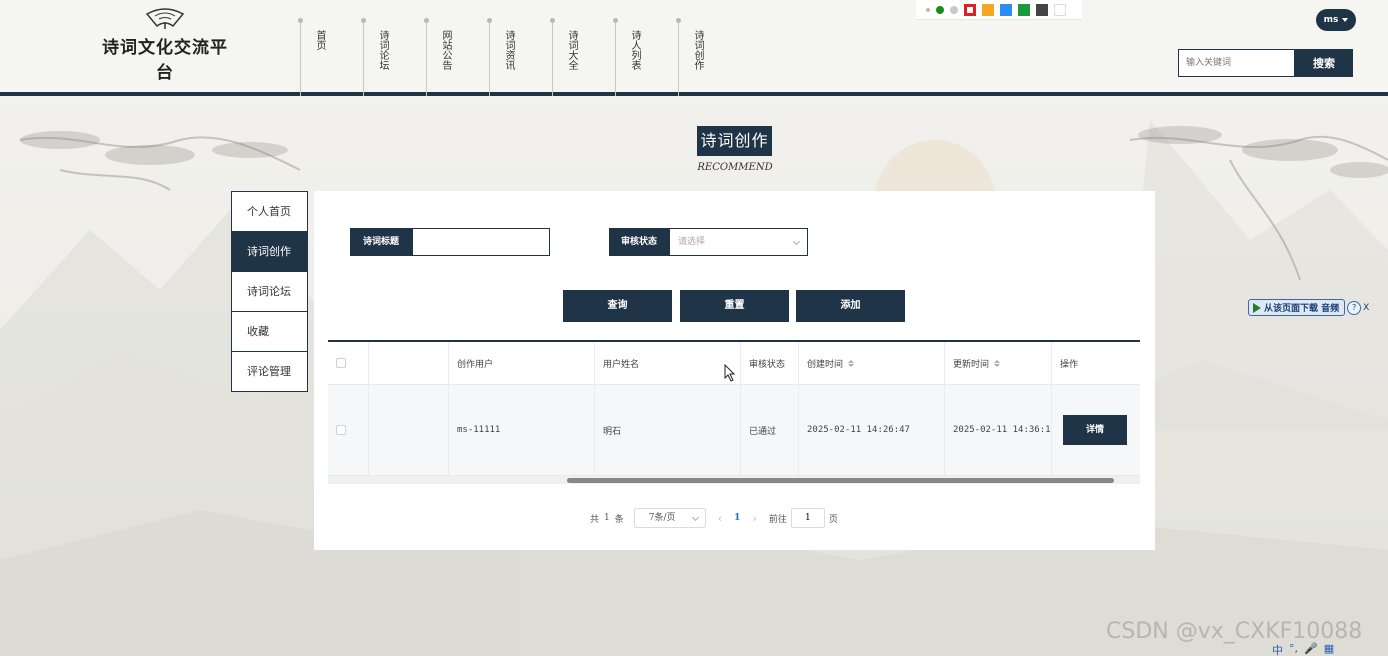  I want to click on index-column-header, so click(409, 363).